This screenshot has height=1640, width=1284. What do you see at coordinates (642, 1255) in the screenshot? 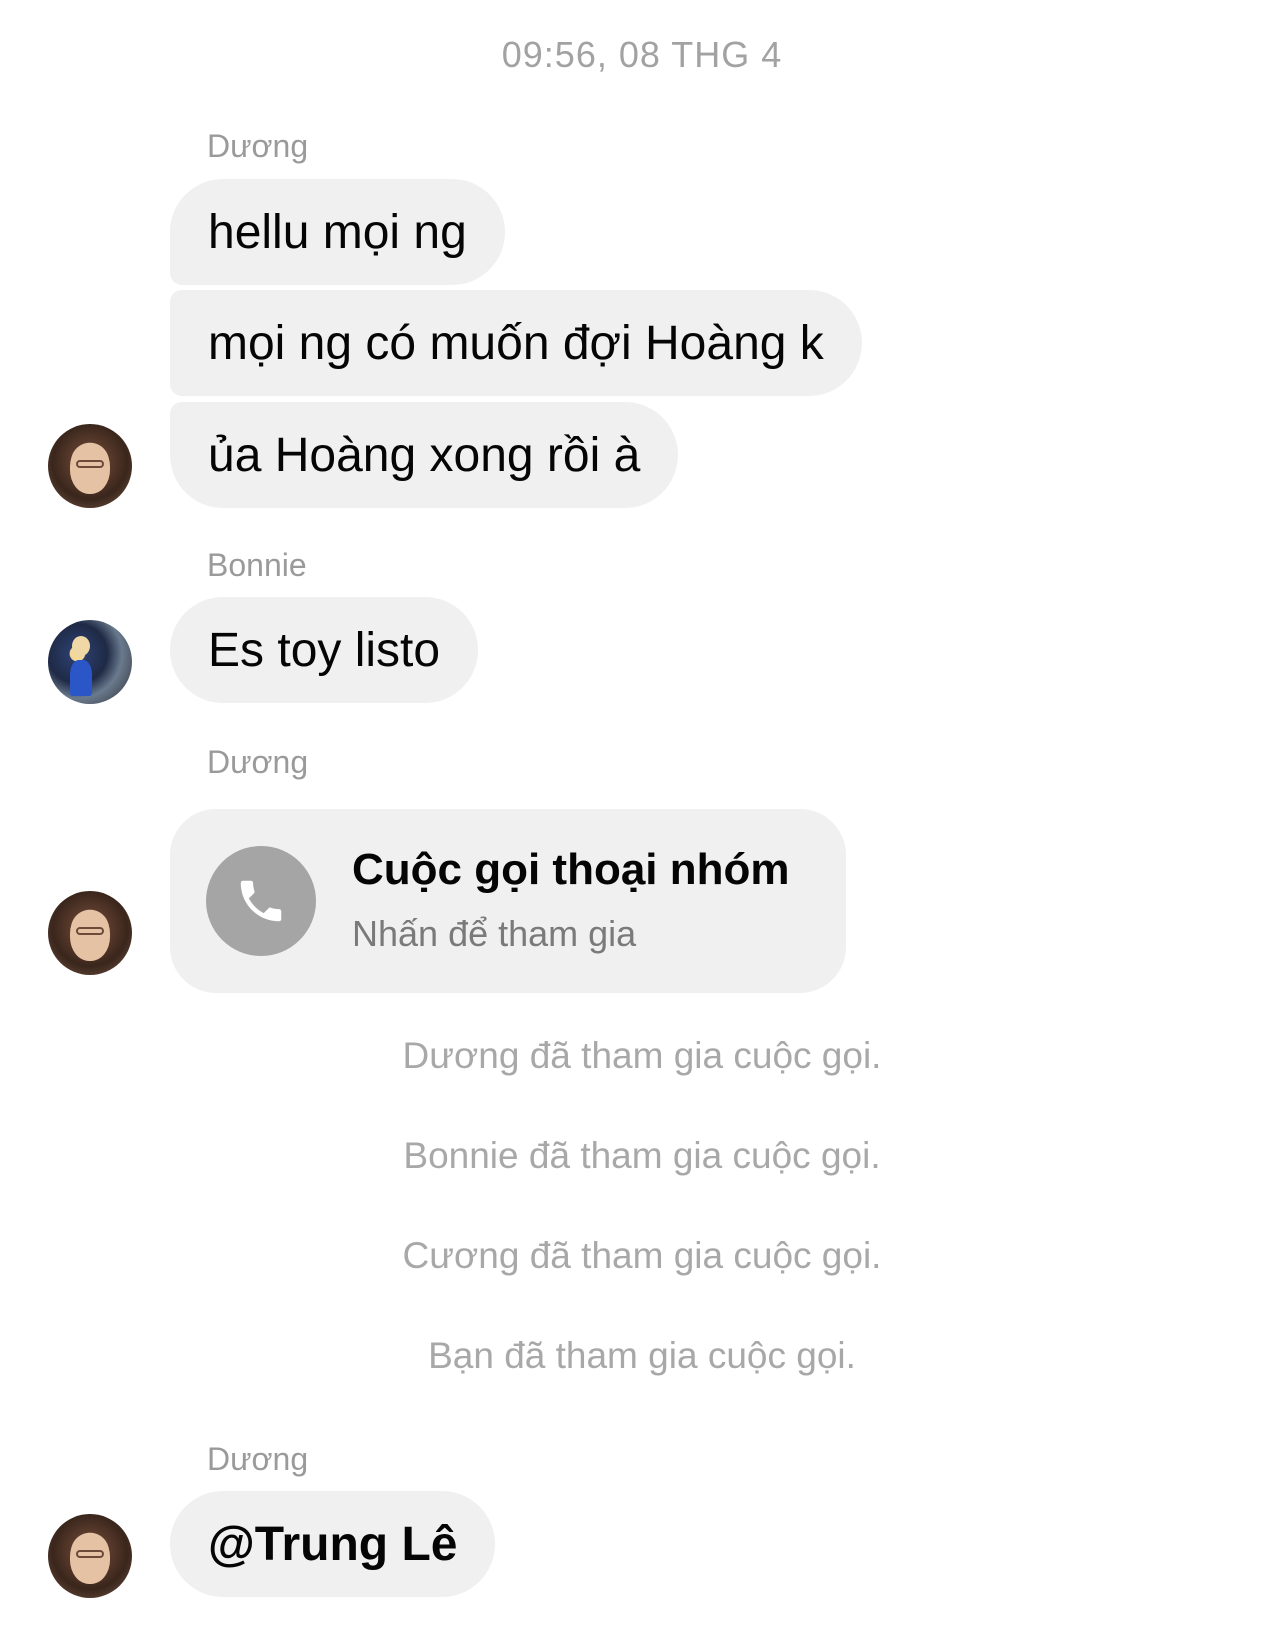
I see `system-event: Cương đã tham gia cuộc gọi.` at bounding box center [642, 1255].